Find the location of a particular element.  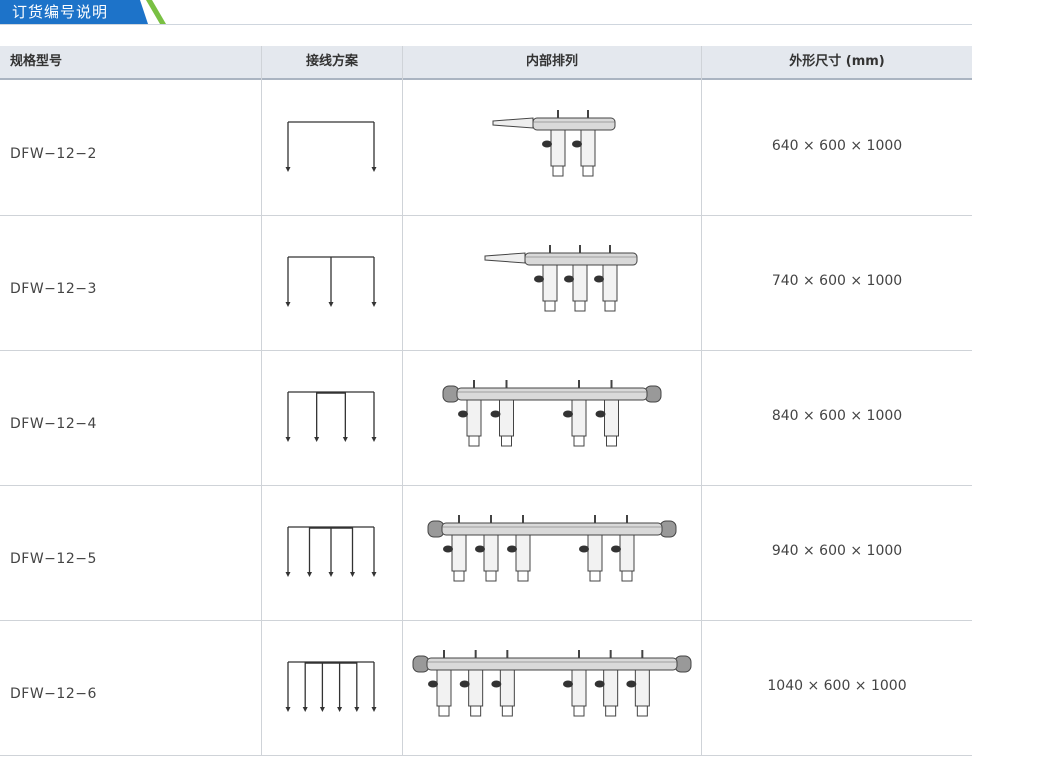

row-model: DFW−12−2 is located at coordinates (53, 154).